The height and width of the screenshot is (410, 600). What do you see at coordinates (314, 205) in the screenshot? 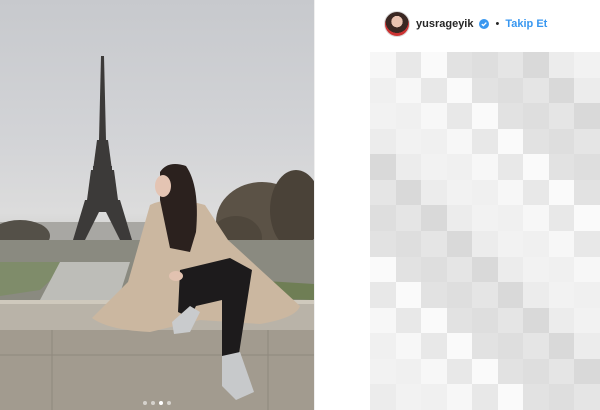
I see `panel-divider` at bounding box center [314, 205].